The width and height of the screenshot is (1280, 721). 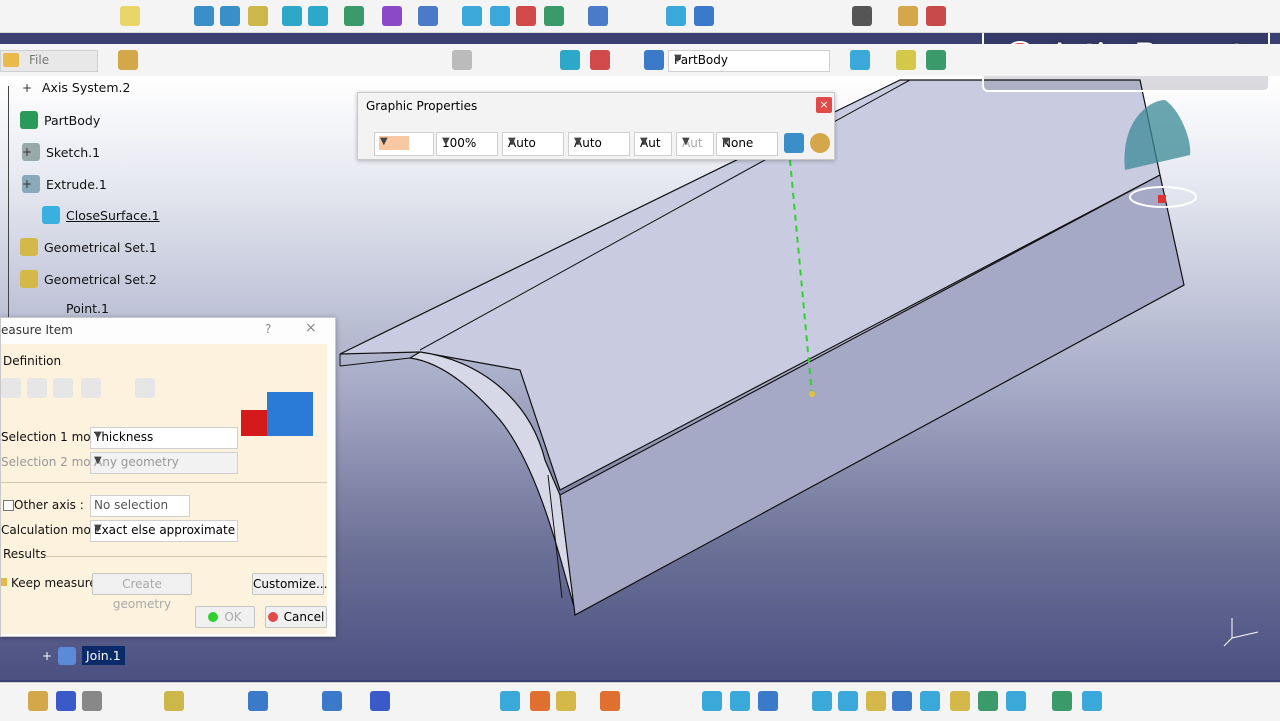 What do you see at coordinates (876, 701) in the screenshot?
I see `normal-view-icon` at bounding box center [876, 701].